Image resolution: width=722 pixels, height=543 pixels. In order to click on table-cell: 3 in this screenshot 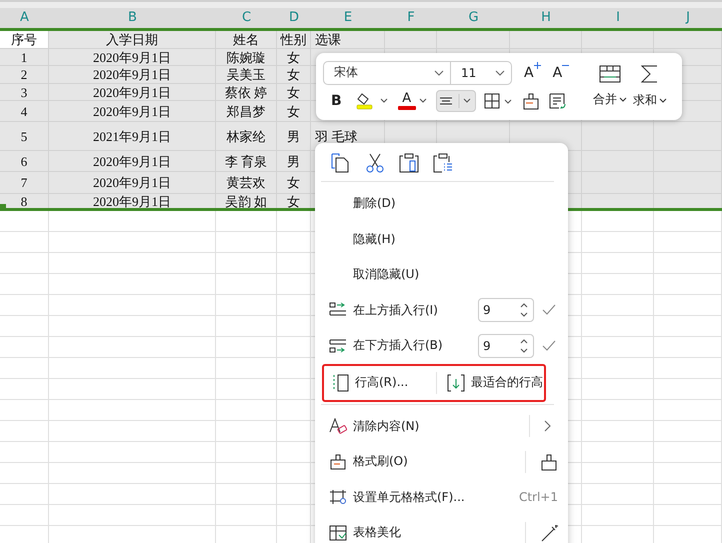, I will do `click(24, 92)`.